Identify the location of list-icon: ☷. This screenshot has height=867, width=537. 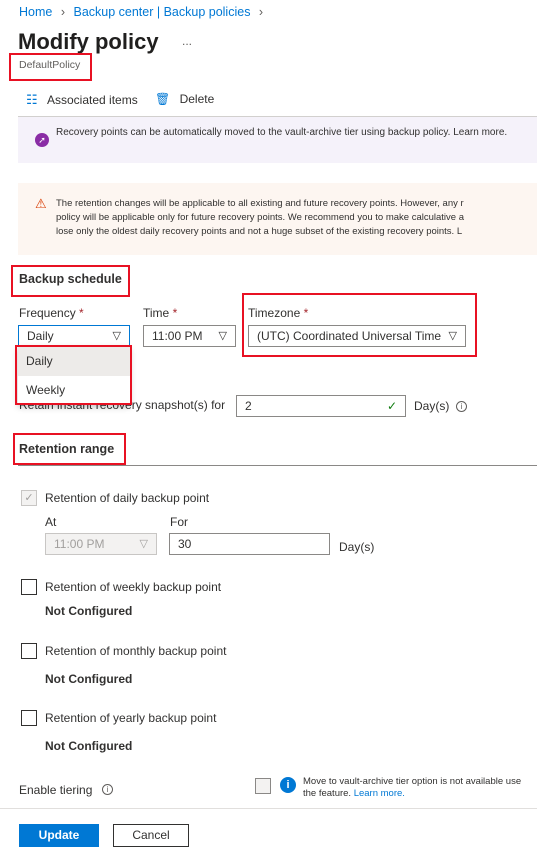
(32, 99).